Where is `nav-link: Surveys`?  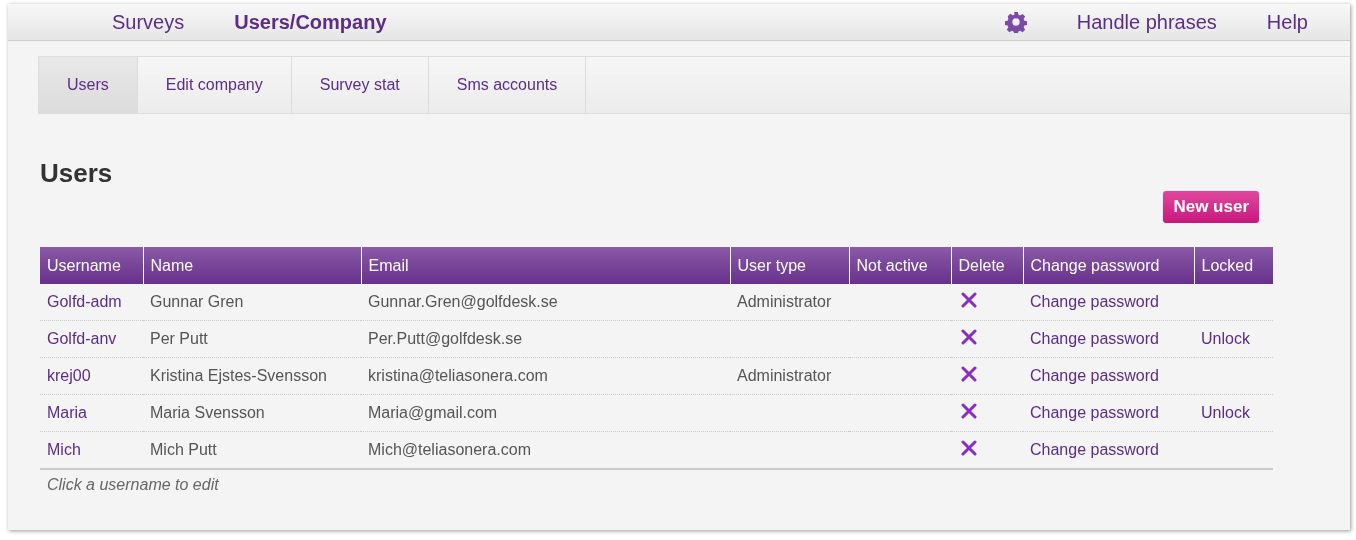 nav-link: Surveys is located at coordinates (148, 22).